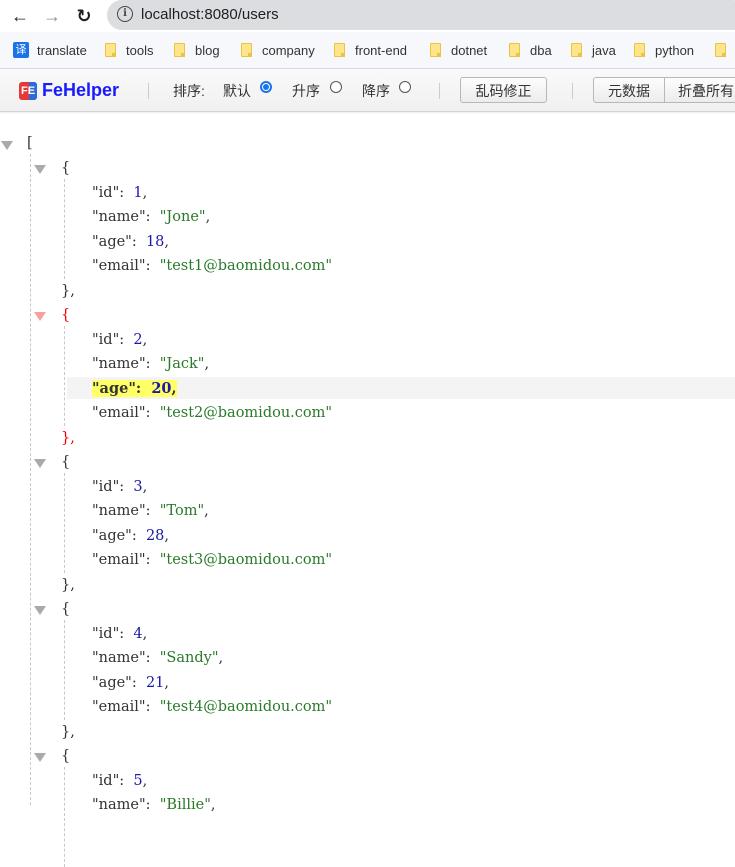 The height and width of the screenshot is (867, 735). I want to click on back-button: ←, so click(20, 16).